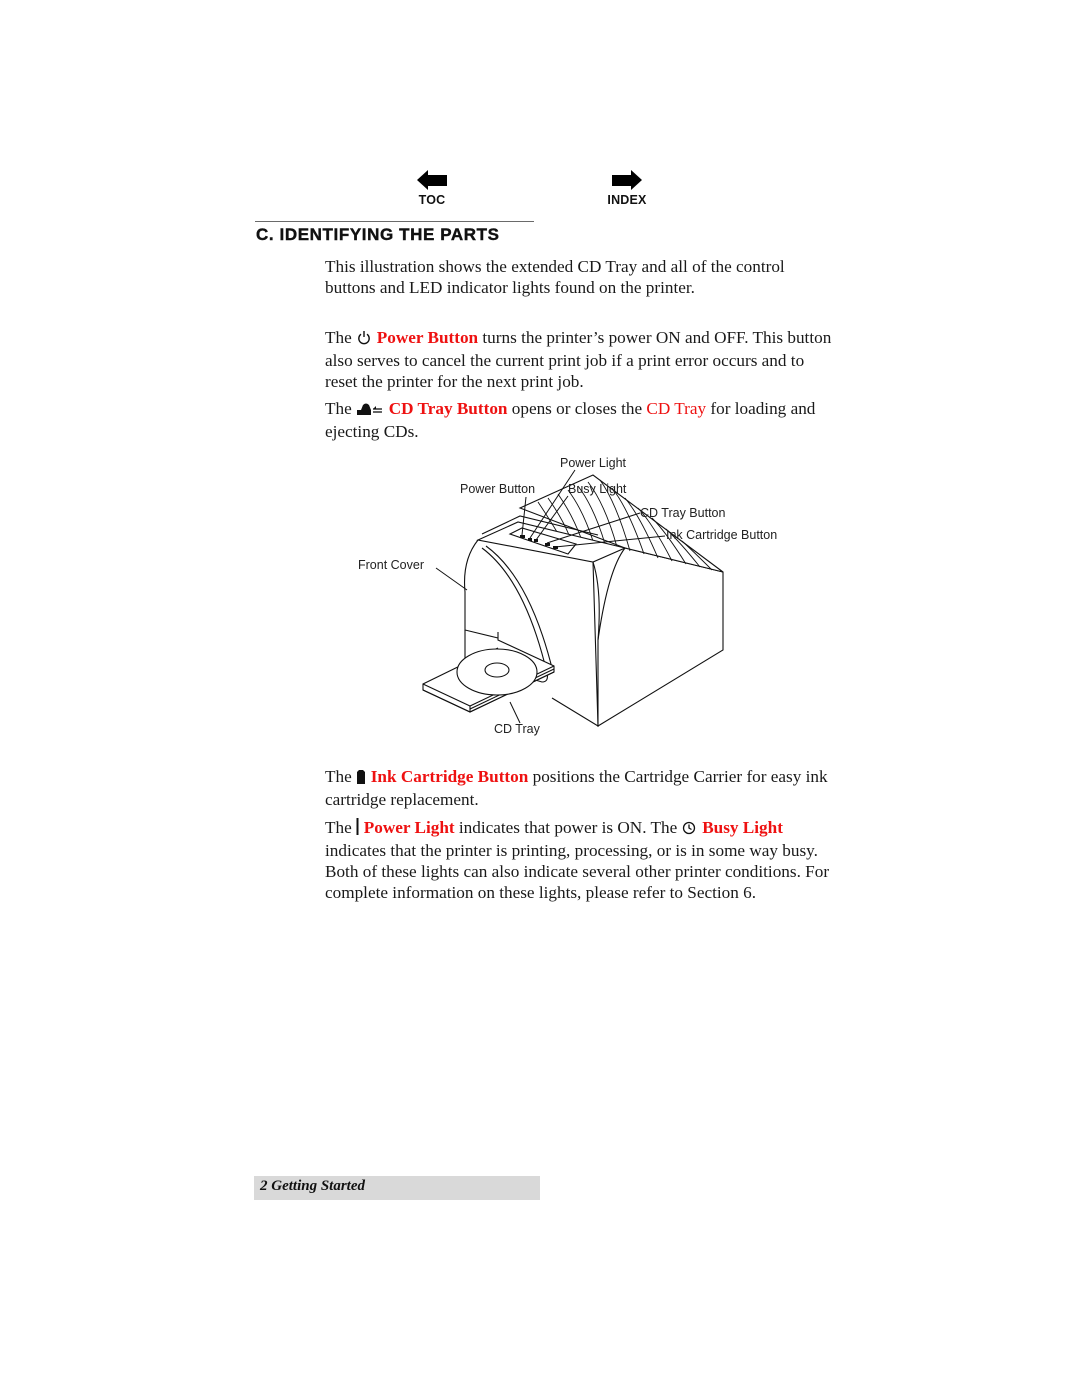 This screenshot has height=1397, width=1080. What do you see at coordinates (597, 489) in the screenshot?
I see `callout-busy-light: Busy Light` at bounding box center [597, 489].